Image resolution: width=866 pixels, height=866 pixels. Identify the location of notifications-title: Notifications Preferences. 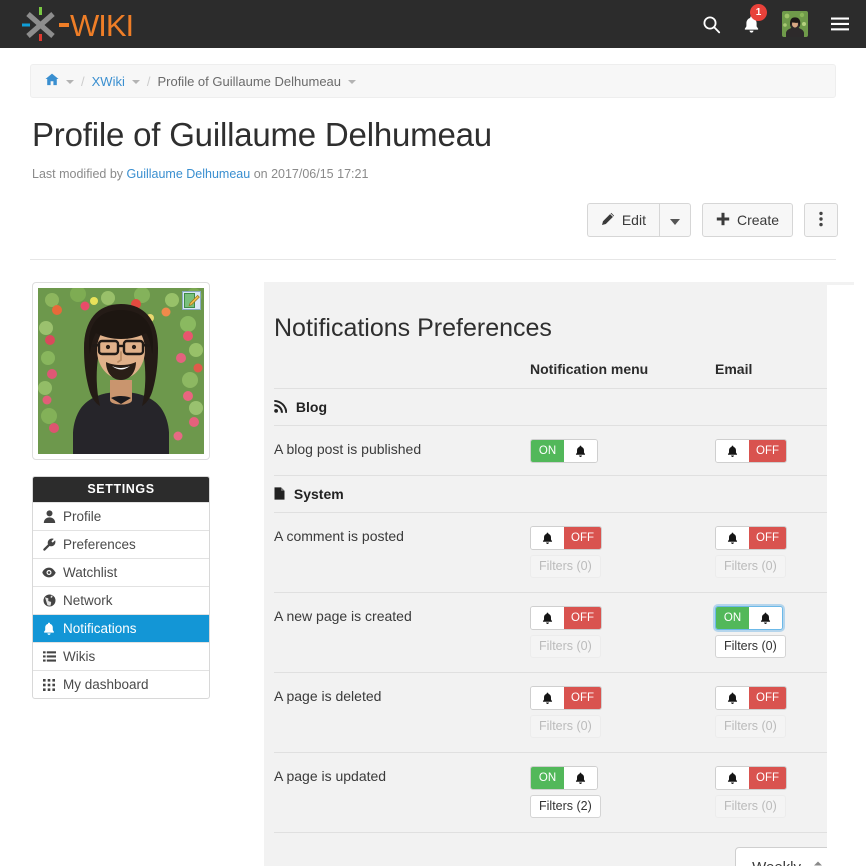
(413, 328).